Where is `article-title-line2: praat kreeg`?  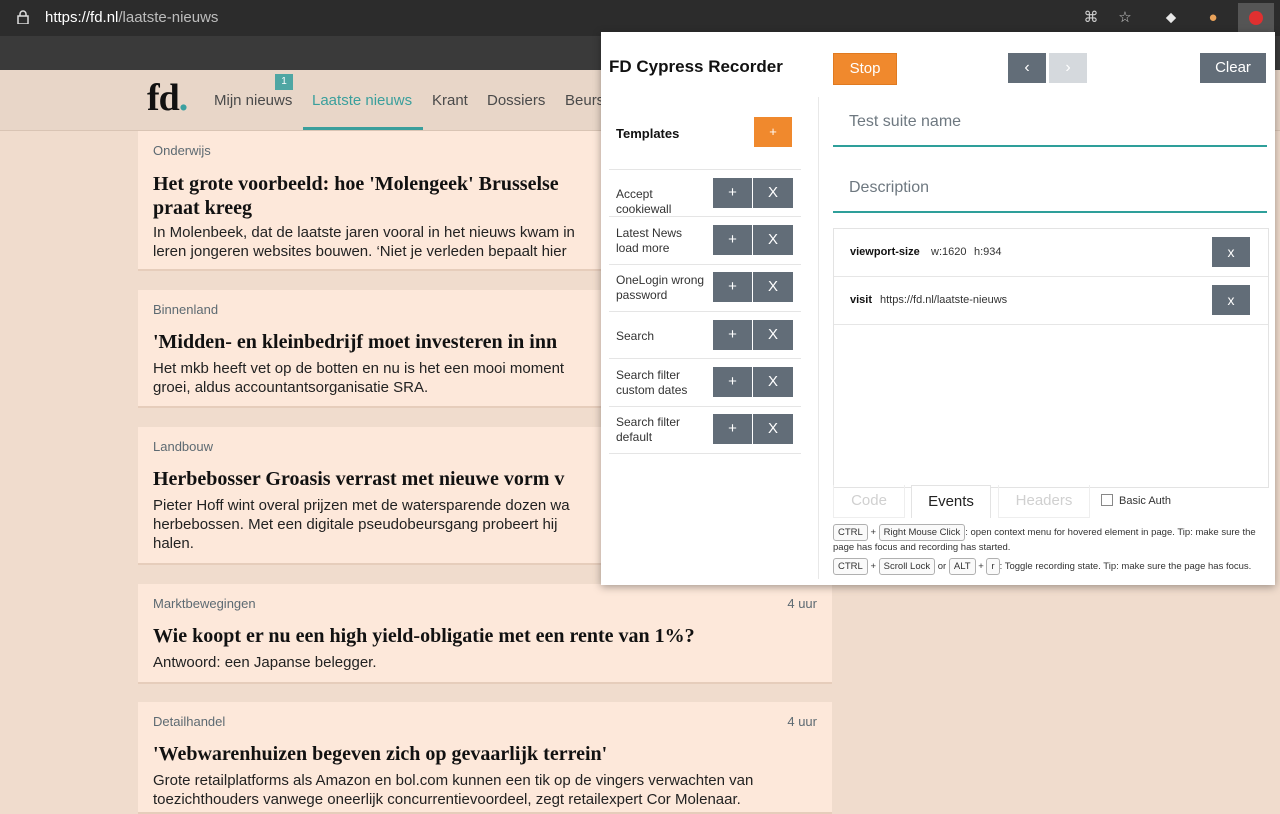
article-title-line2: praat kreeg is located at coordinates (202, 208).